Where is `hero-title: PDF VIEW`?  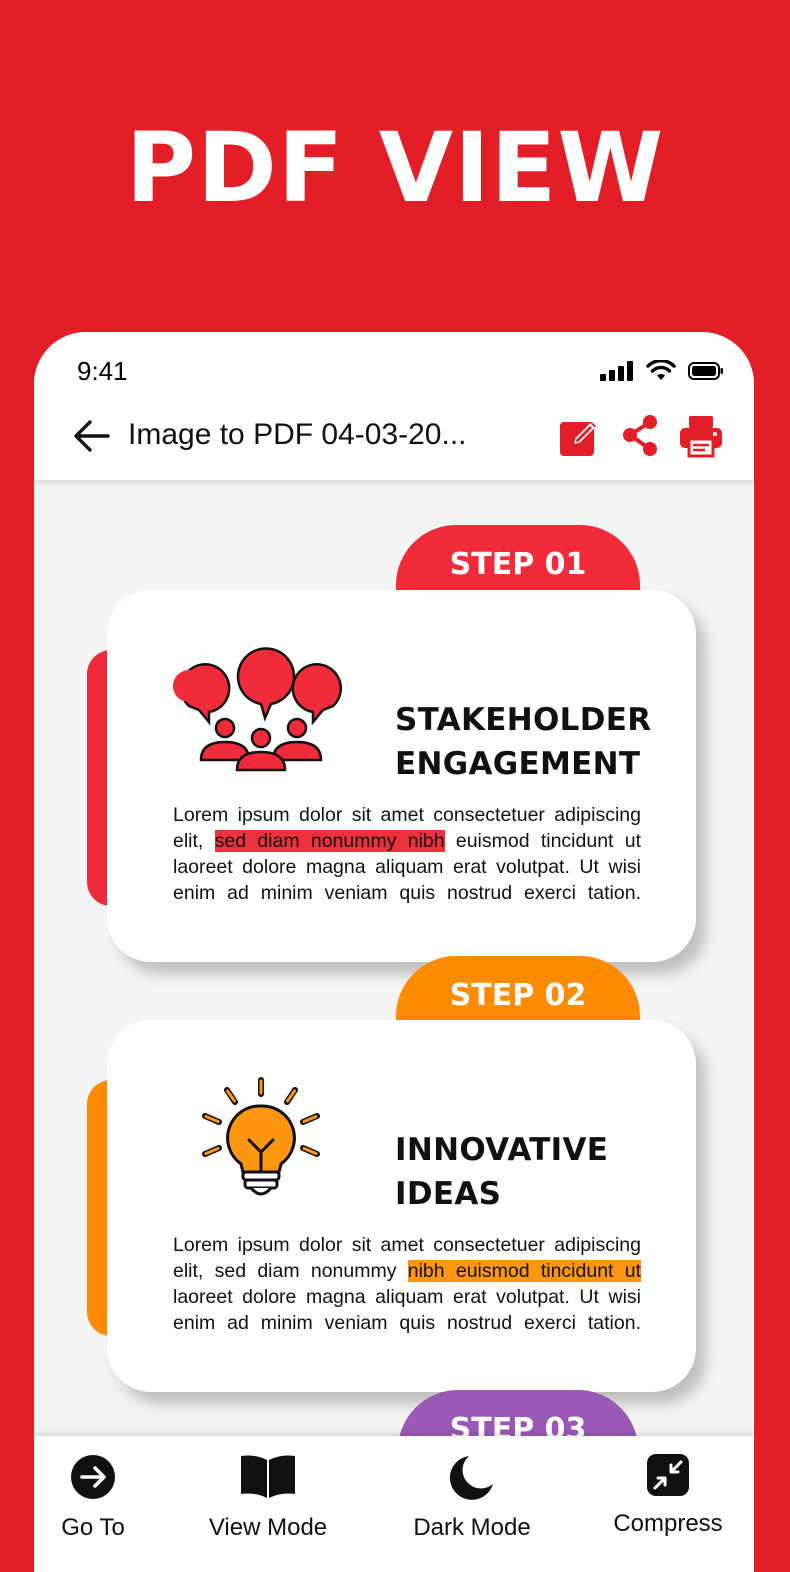 hero-title: PDF VIEW is located at coordinates (395, 168).